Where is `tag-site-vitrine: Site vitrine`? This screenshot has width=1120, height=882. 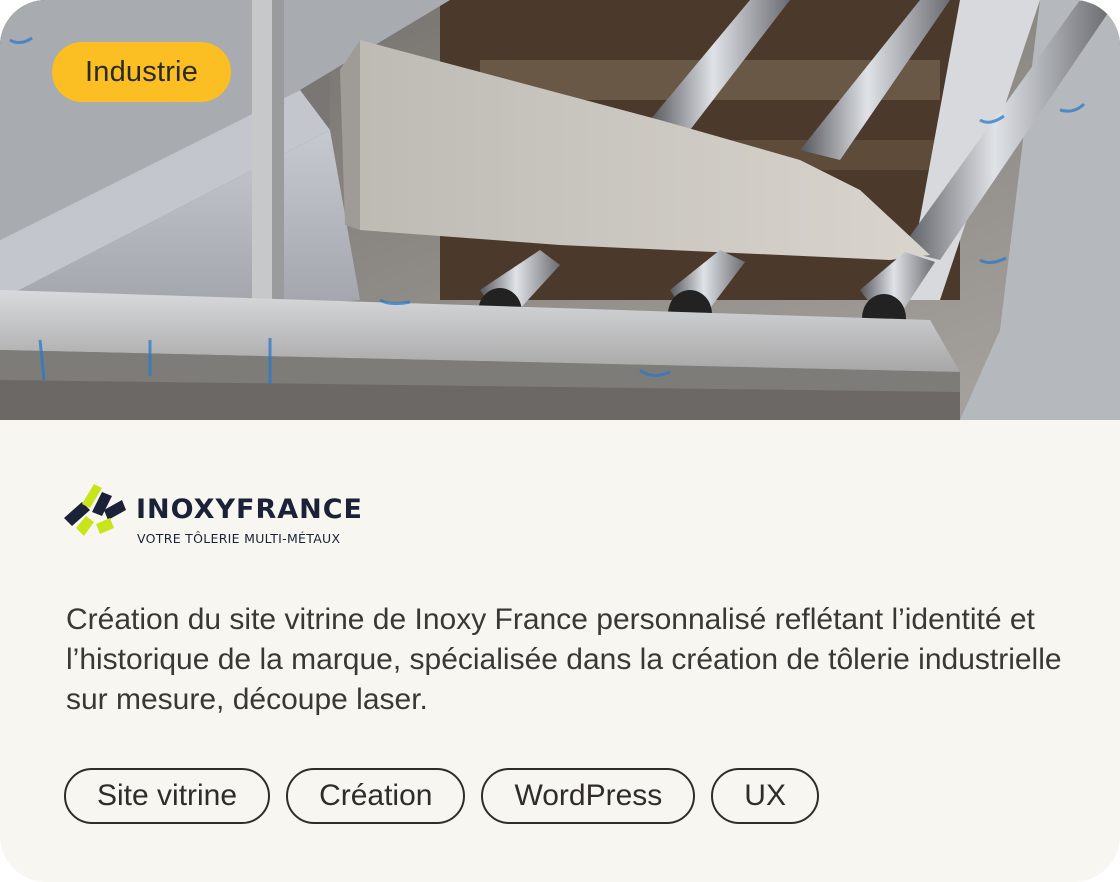
tag-site-vitrine: Site vitrine is located at coordinates (167, 796).